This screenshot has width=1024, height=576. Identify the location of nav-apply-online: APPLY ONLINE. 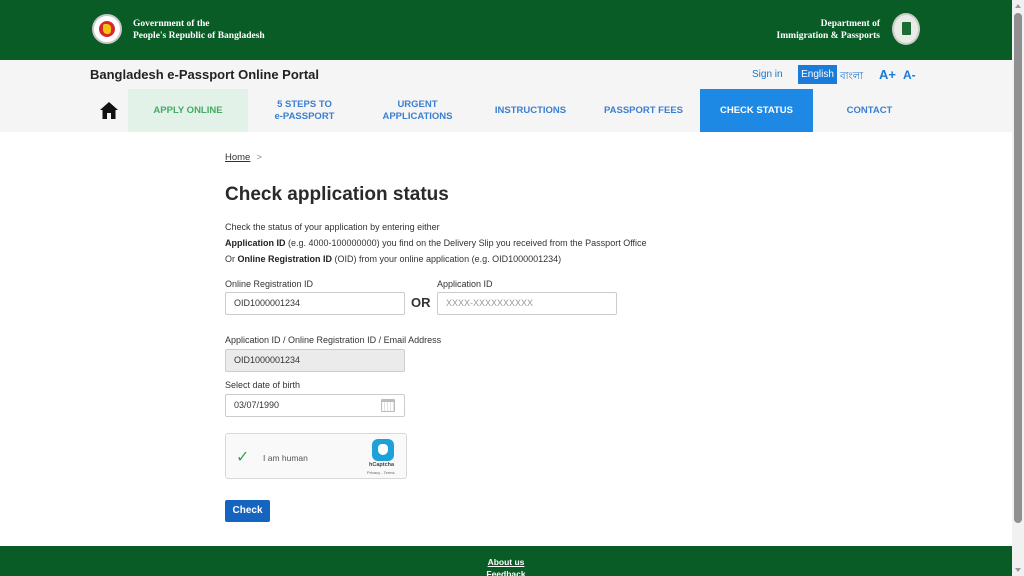
(188, 110).